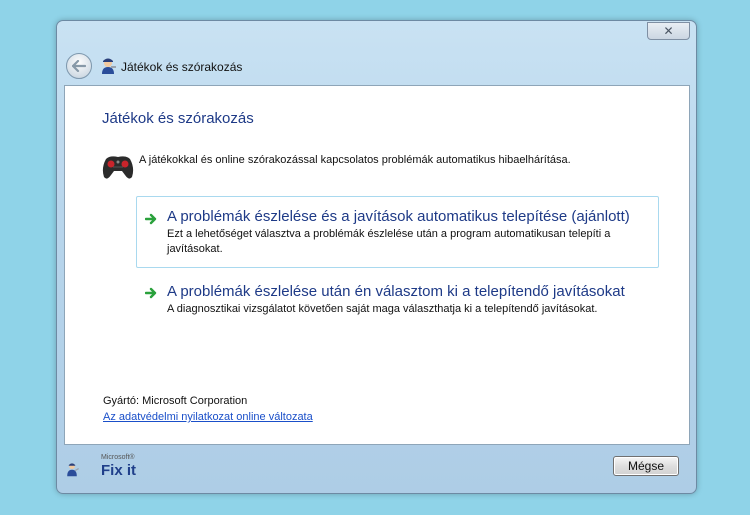 The width and height of the screenshot is (750, 515). I want to click on page-title: Játékok és szórakozás, so click(178, 118).